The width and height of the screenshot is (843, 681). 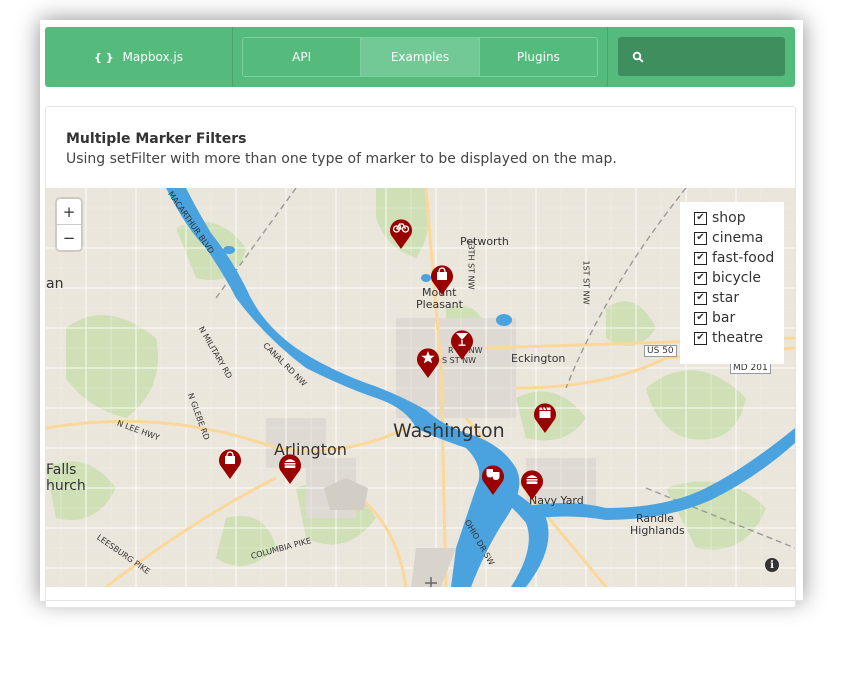 What do you see at coordinates (152, 57) in the screenshot?
I see `brand-label: Mapbox.js` at bounding box center [152, 57].